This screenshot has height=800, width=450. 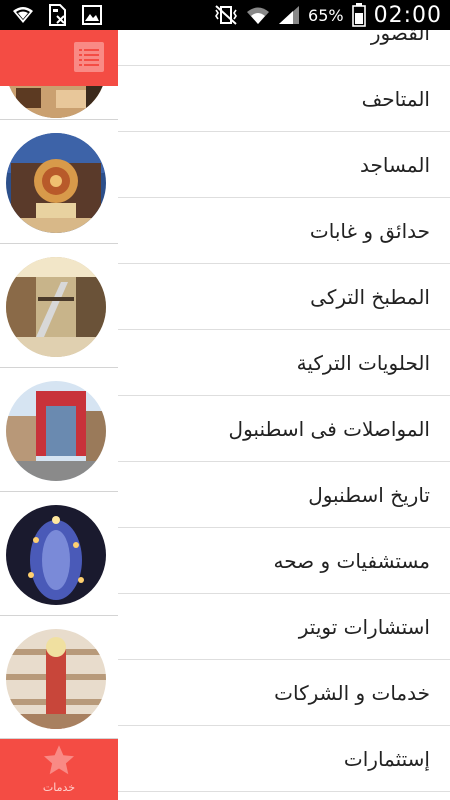 What do you see at coordinates (352, 561) in the screenshot?
I see `menu-item-label: مستشفيات و صحه` at bounding box center [352, 561].